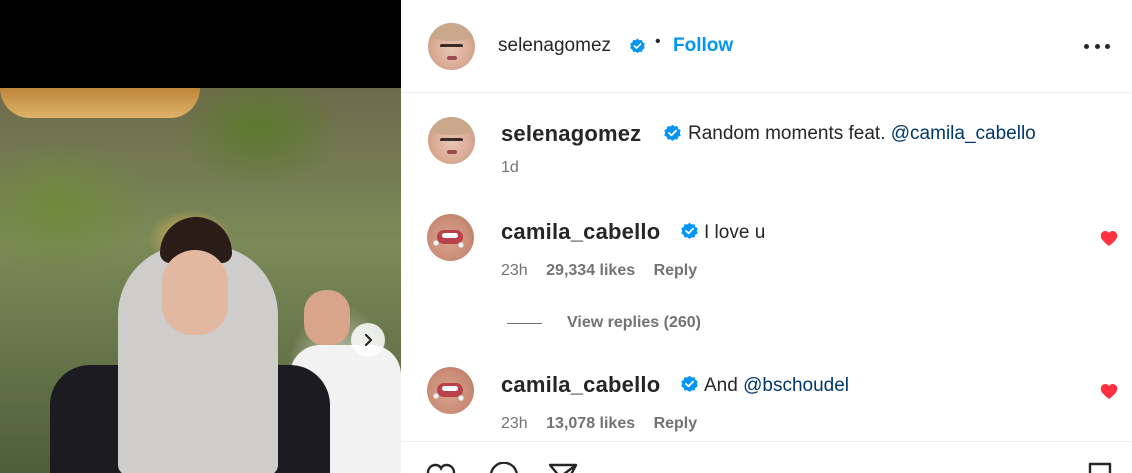 The height and width of the screenshot is (473, 1132). What do you see at coordinates (510, 168) in the screenshot?
I see `caption-timestamp: 1d` at bounding box center [510, 168].